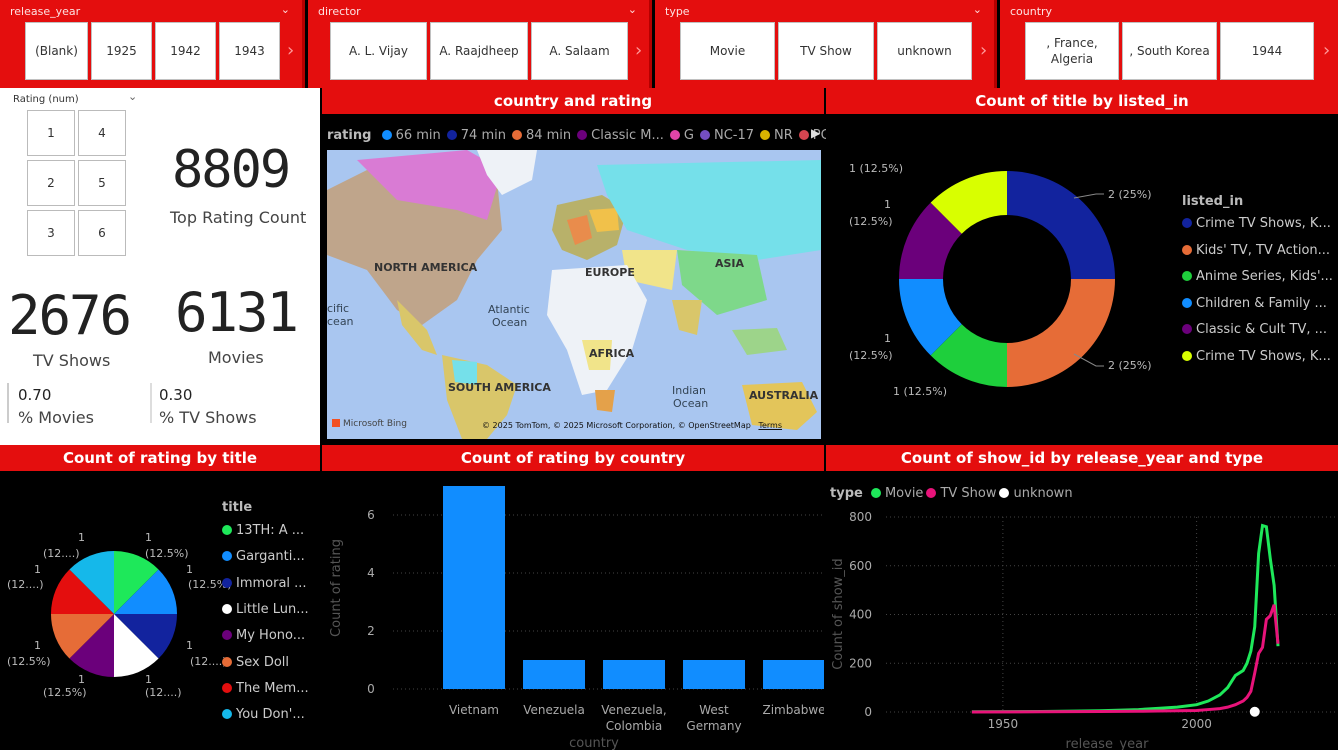  Describe the element at coordinates (479, 51) in the screenshot. I see `slicer-button: A. Raajdheep` at that location.